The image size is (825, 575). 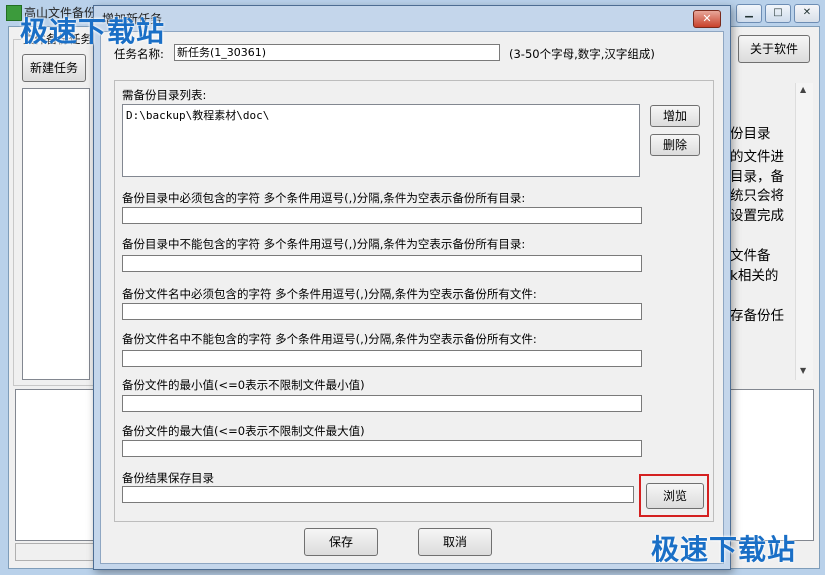 I want to click on task-list, so click(x=56, y=234).